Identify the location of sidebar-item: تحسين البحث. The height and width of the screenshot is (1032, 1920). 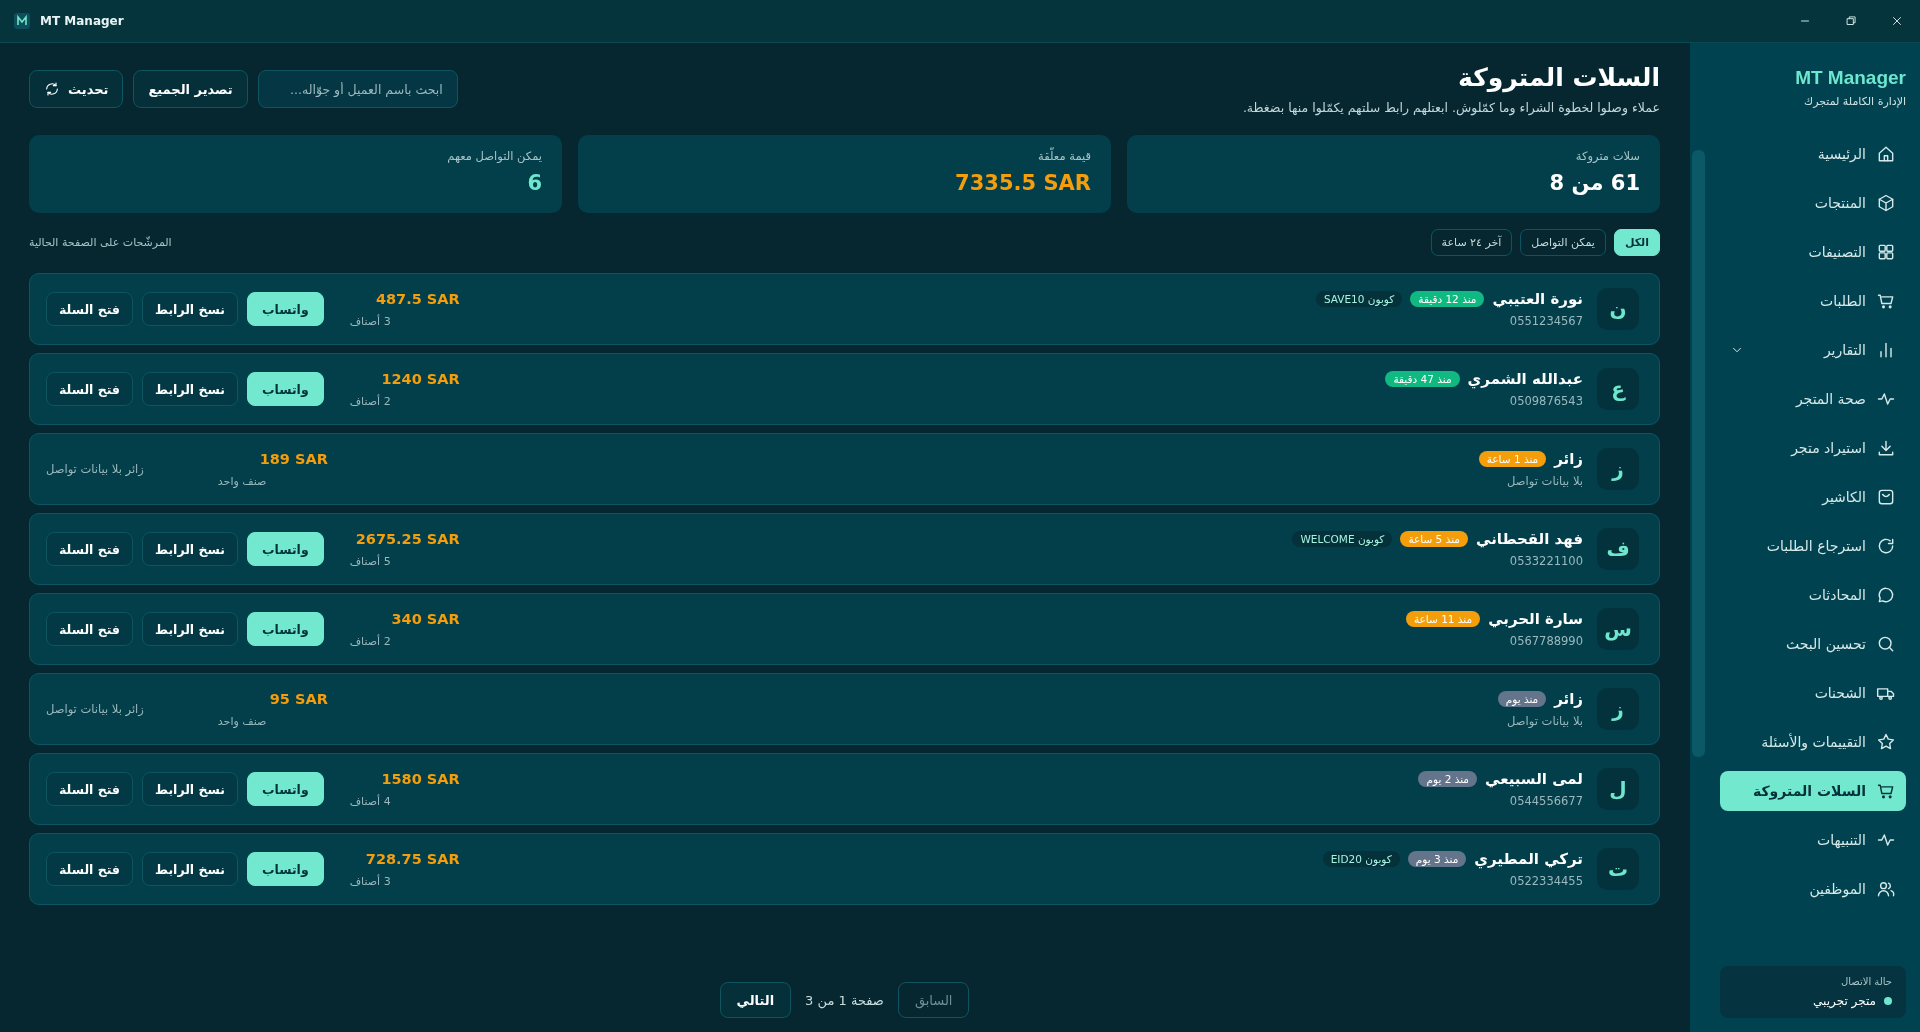
(1813, 644).